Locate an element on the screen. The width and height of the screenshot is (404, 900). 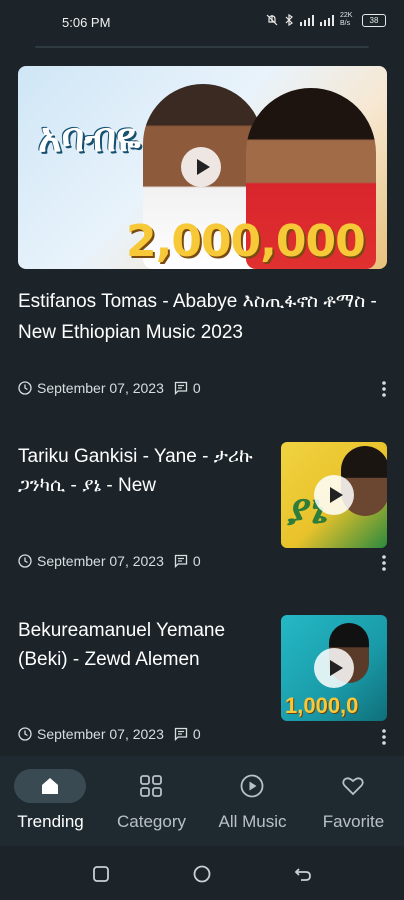
signal-icon is located at coordinates (307, 20).